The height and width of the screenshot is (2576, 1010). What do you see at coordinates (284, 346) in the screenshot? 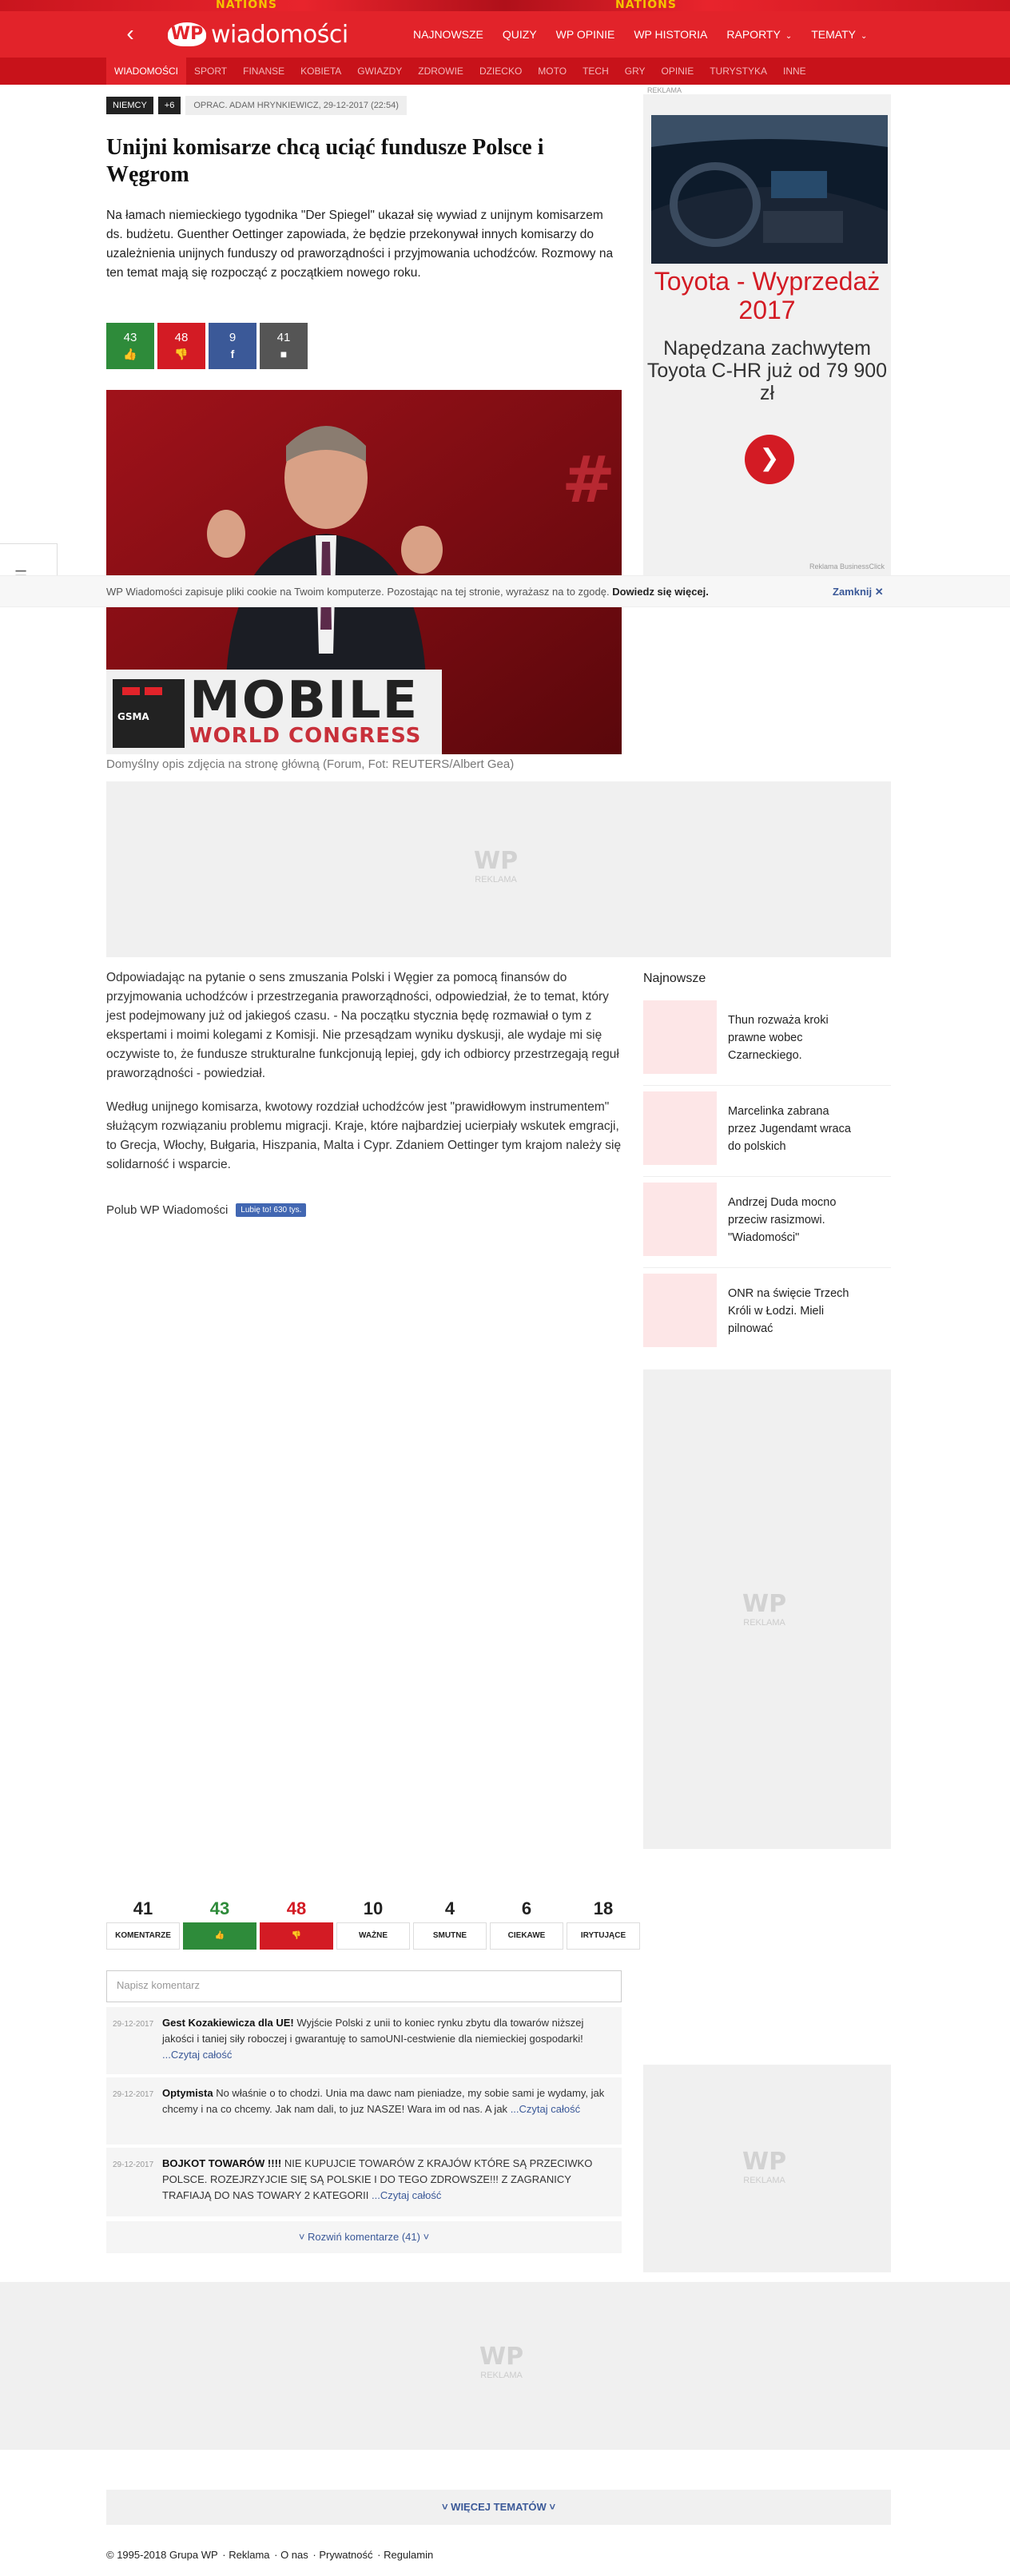
I see `comments-button: 41 ■` at bounding box center [284, 346].